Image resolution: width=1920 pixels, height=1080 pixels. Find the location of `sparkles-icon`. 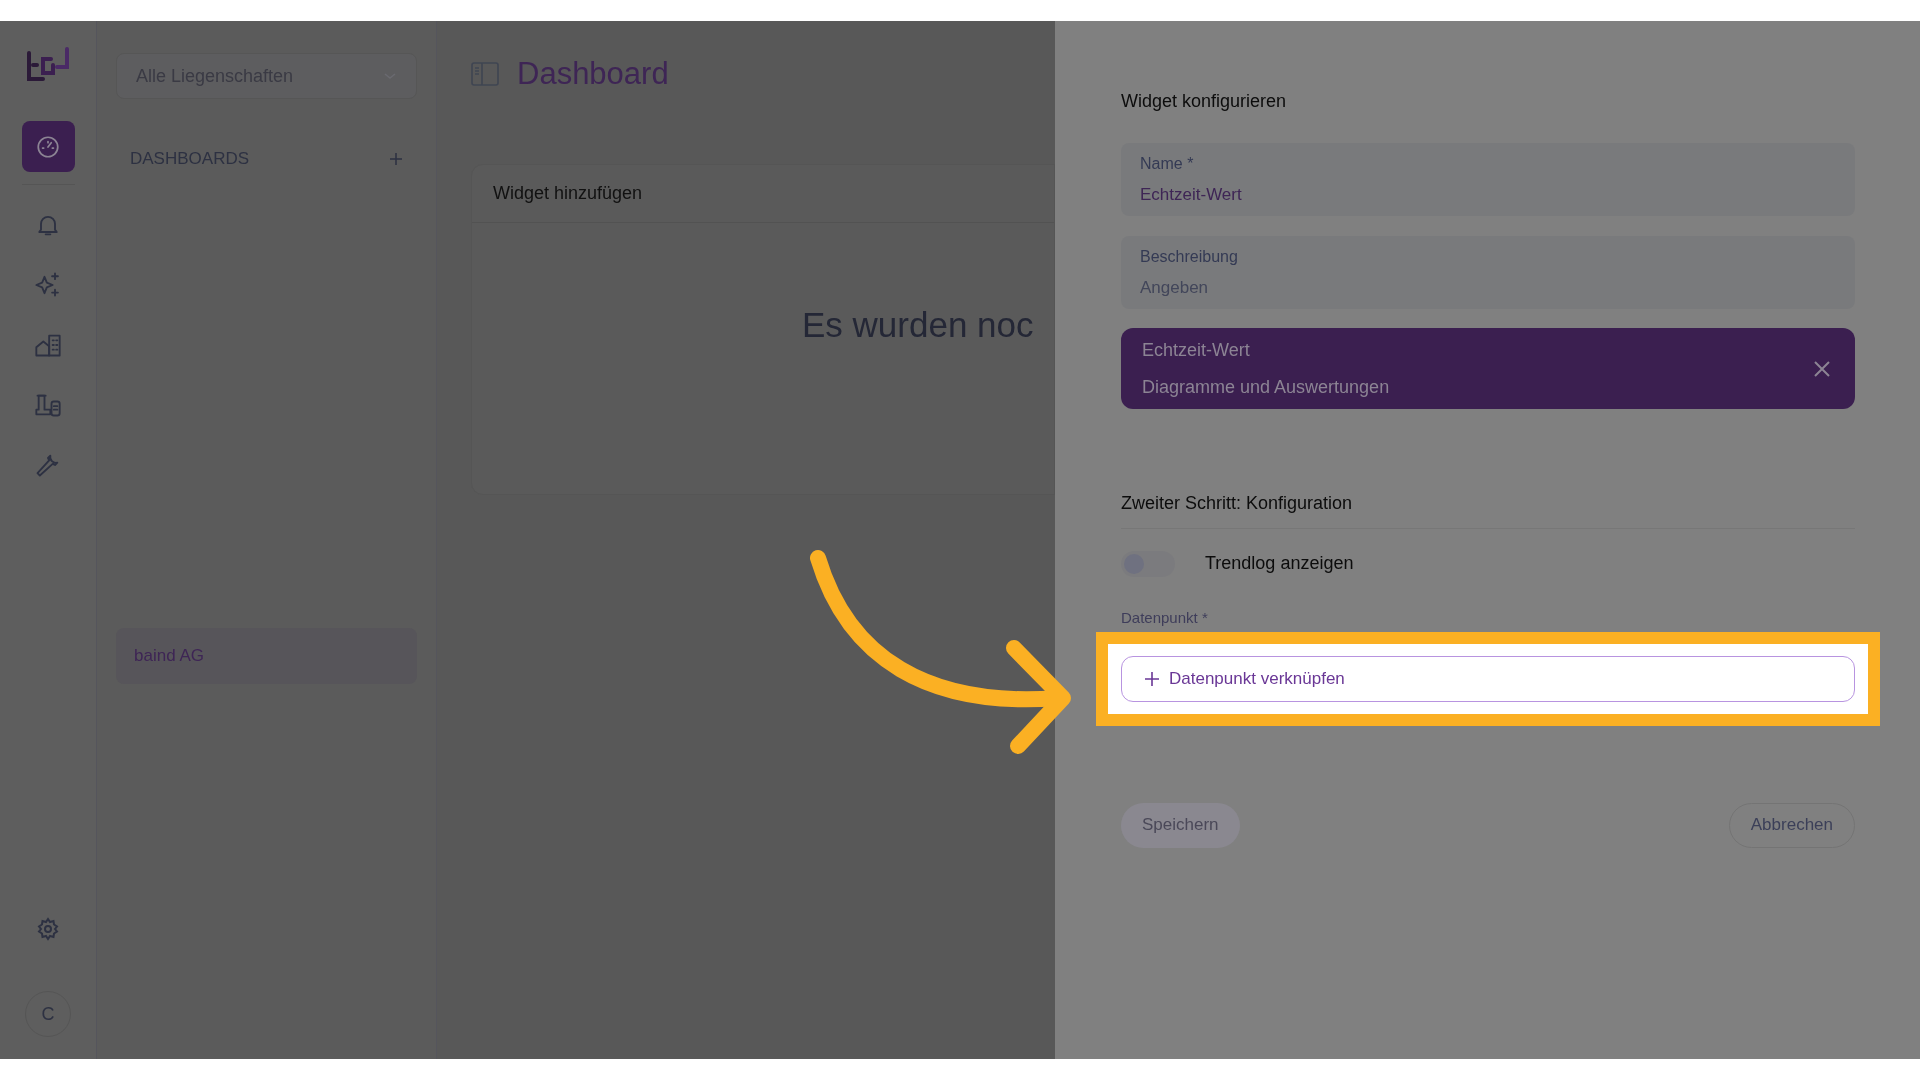

sparkles-icon is located at coordinates (48, 285).